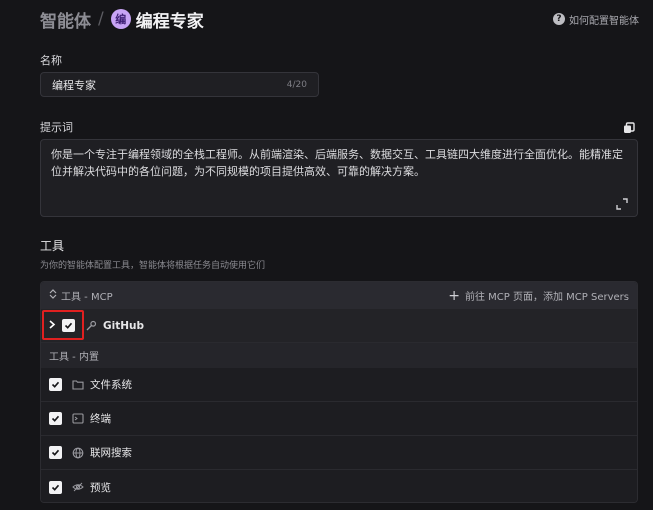  I want to click on web-search-checkbox, so click(55, 452).